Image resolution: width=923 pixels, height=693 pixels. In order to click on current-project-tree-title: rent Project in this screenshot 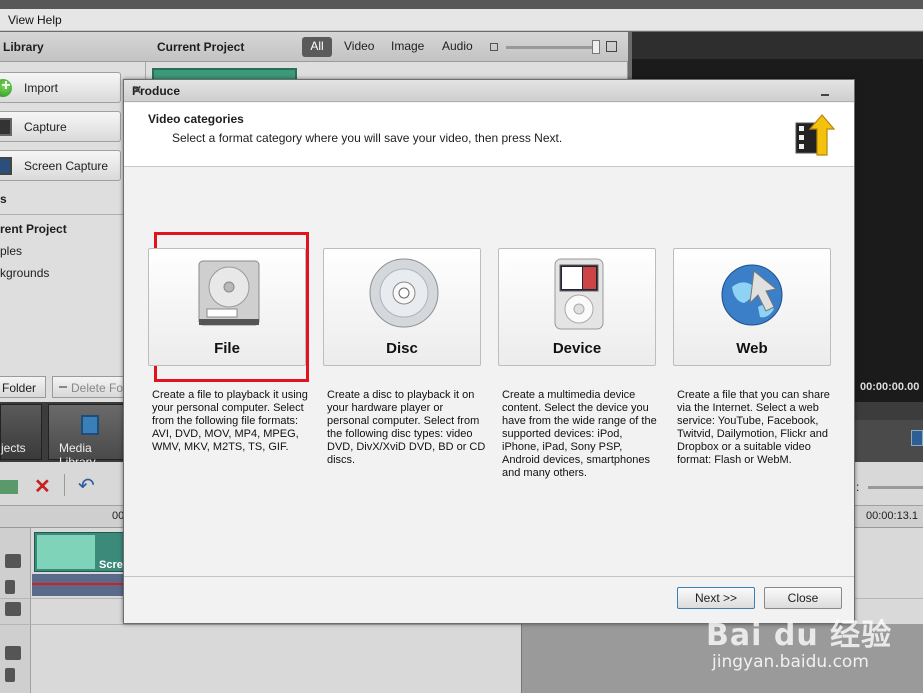, I will do `click(33, 229)`.